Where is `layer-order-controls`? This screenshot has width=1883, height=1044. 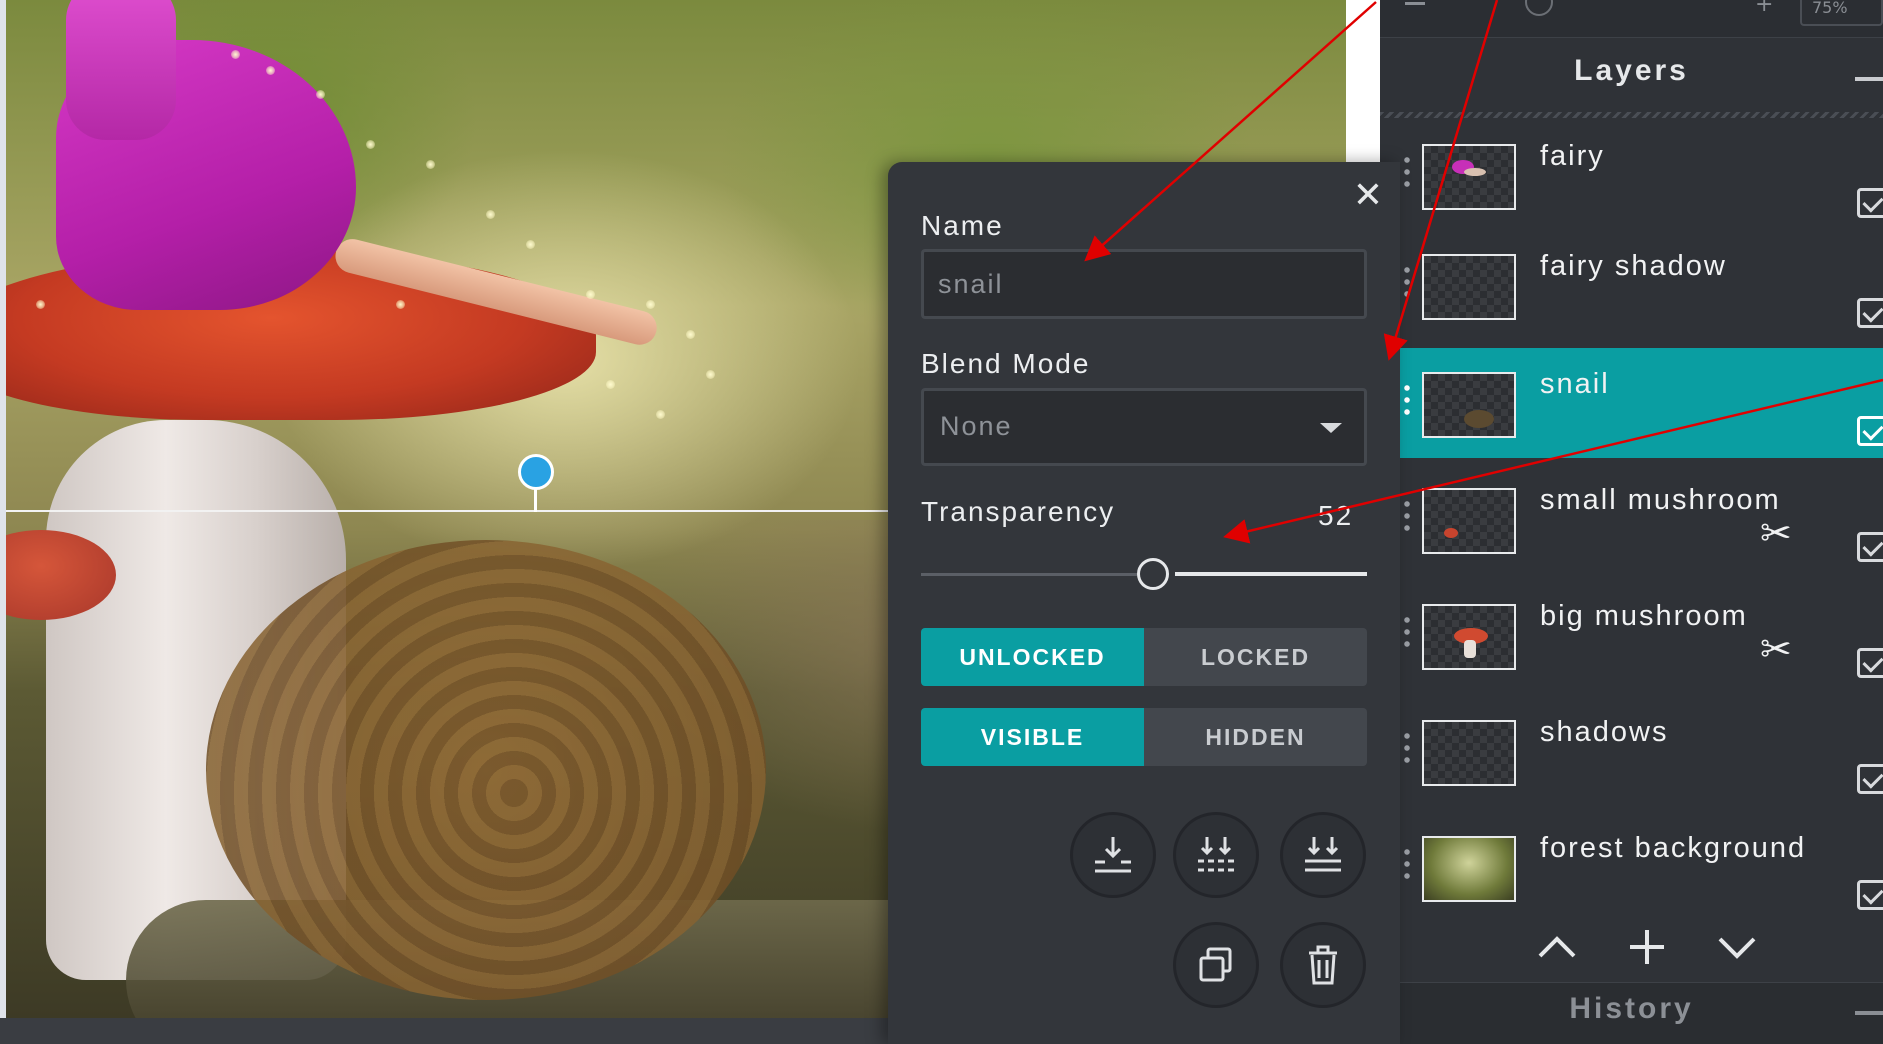
layer-order-controls is located at coordinates (1631, 947).